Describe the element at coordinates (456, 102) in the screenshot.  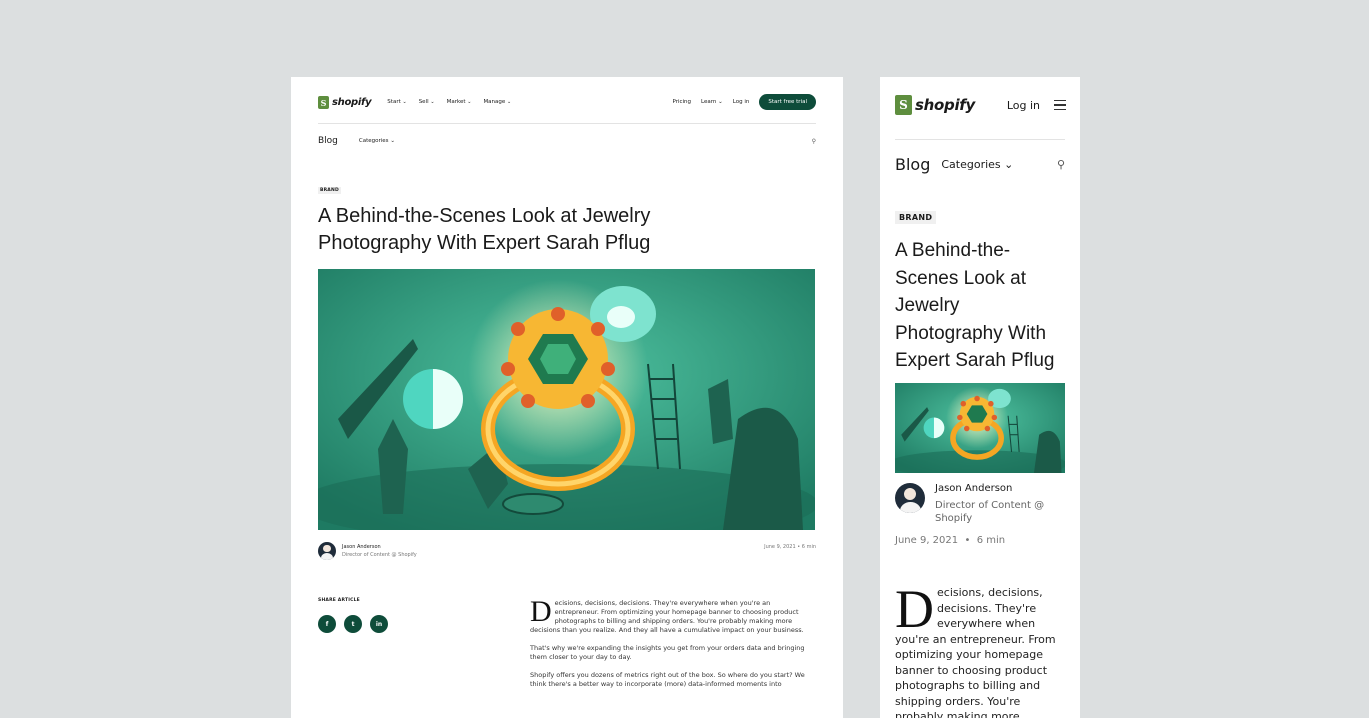
I see `menu-label: Market` at that location.